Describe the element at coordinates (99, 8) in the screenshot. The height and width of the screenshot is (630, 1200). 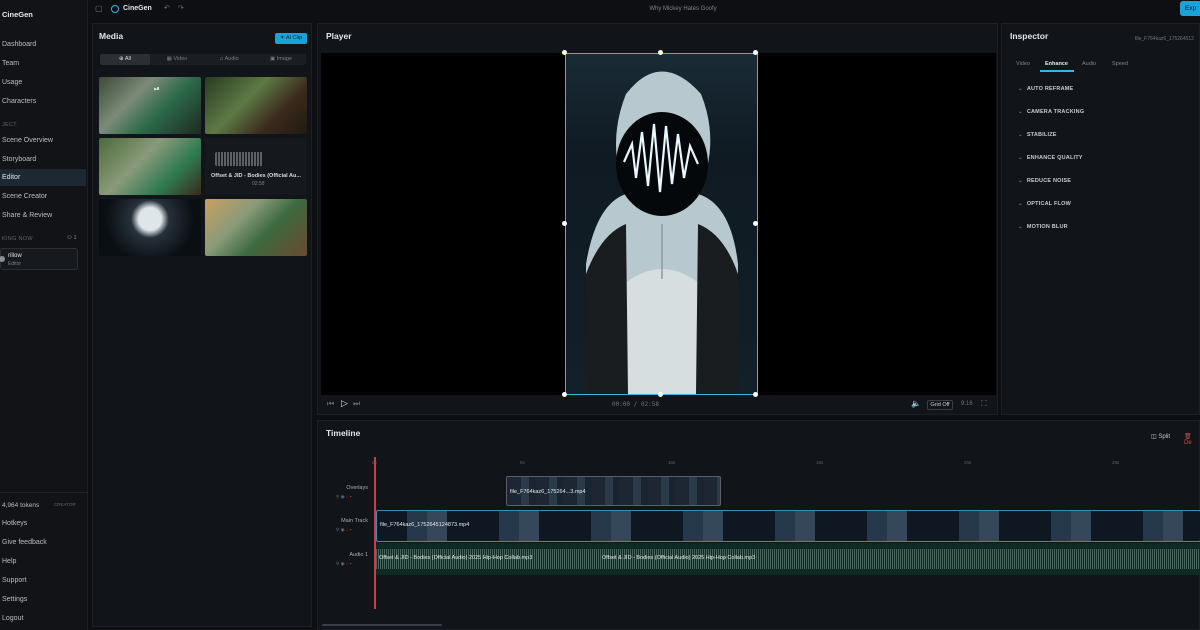
I see `sidebar-toggle-icon: ▢` at that location.